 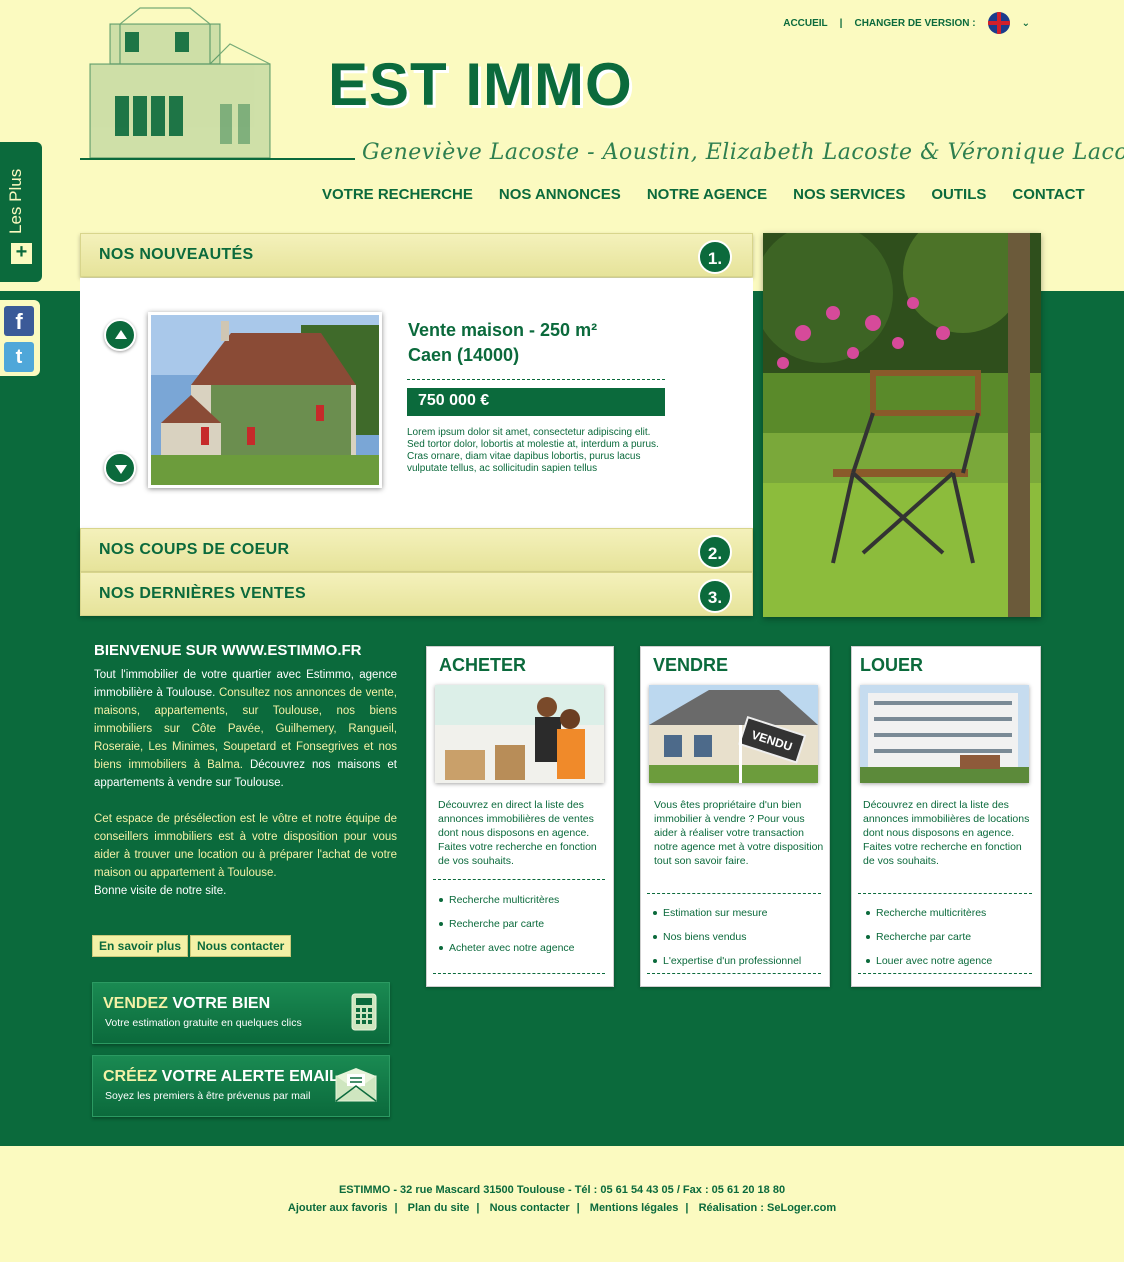 I want to click on listing-photo, so click(x=265, y=400).